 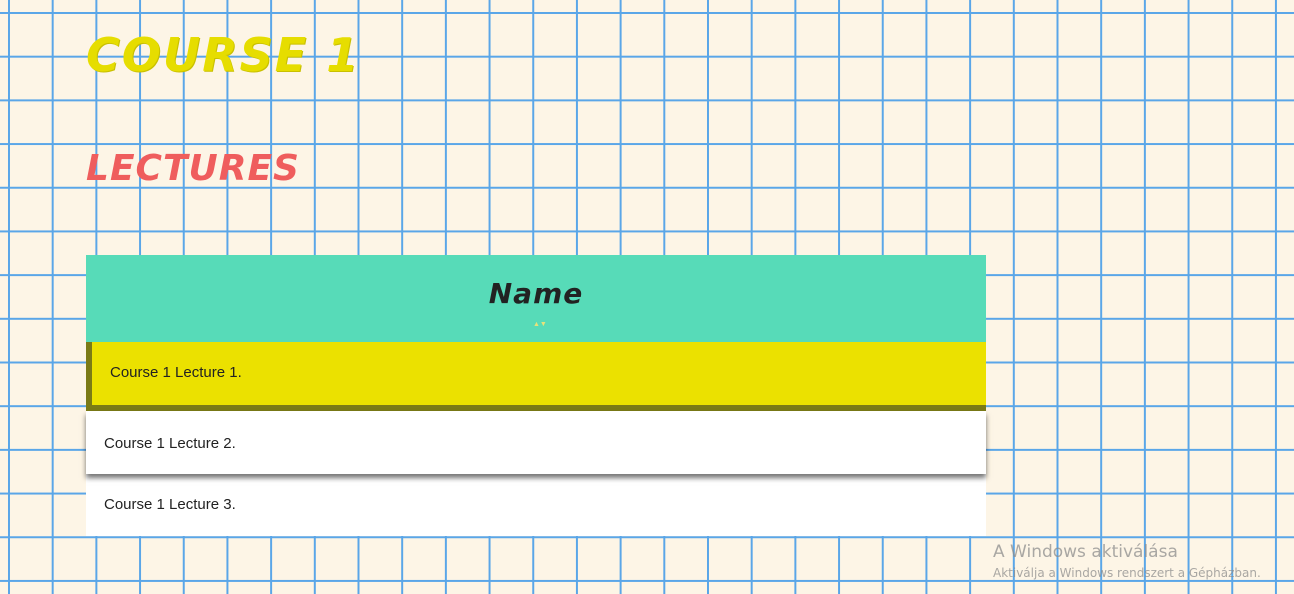 What do you see at coordinates (536, 505) in the screenshot?
I see `table-row: Course 1 Lecture 3.` at bounding box center [536, 505].